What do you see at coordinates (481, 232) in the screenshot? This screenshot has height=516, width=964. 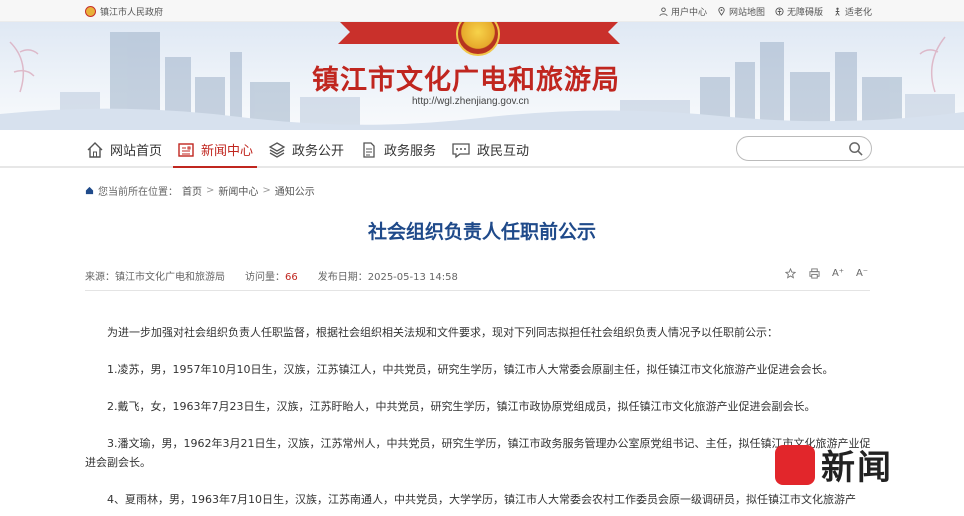 I see `article-title: 社会组织负责人任职前公示` at bounding box center [481, 232].